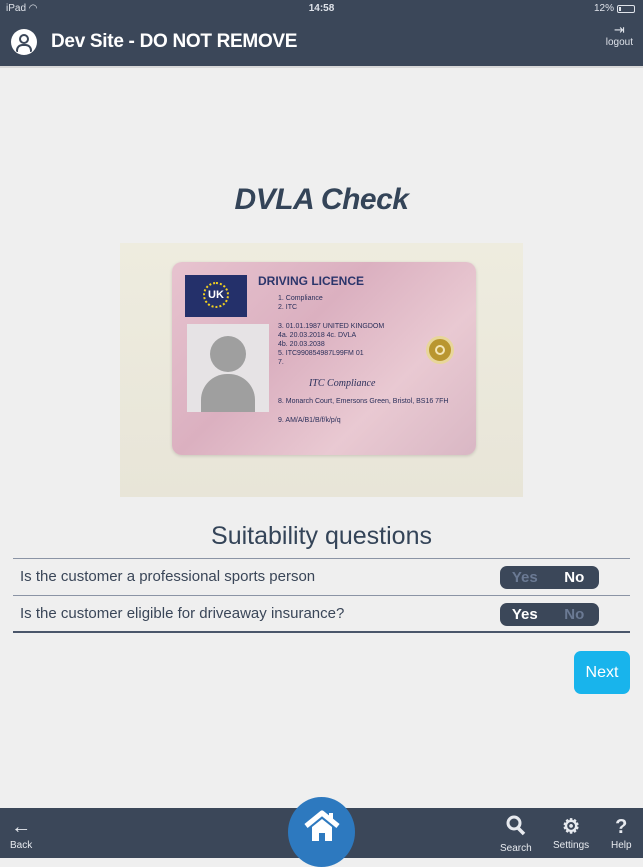  I want to click on divider, so click(321, 632).